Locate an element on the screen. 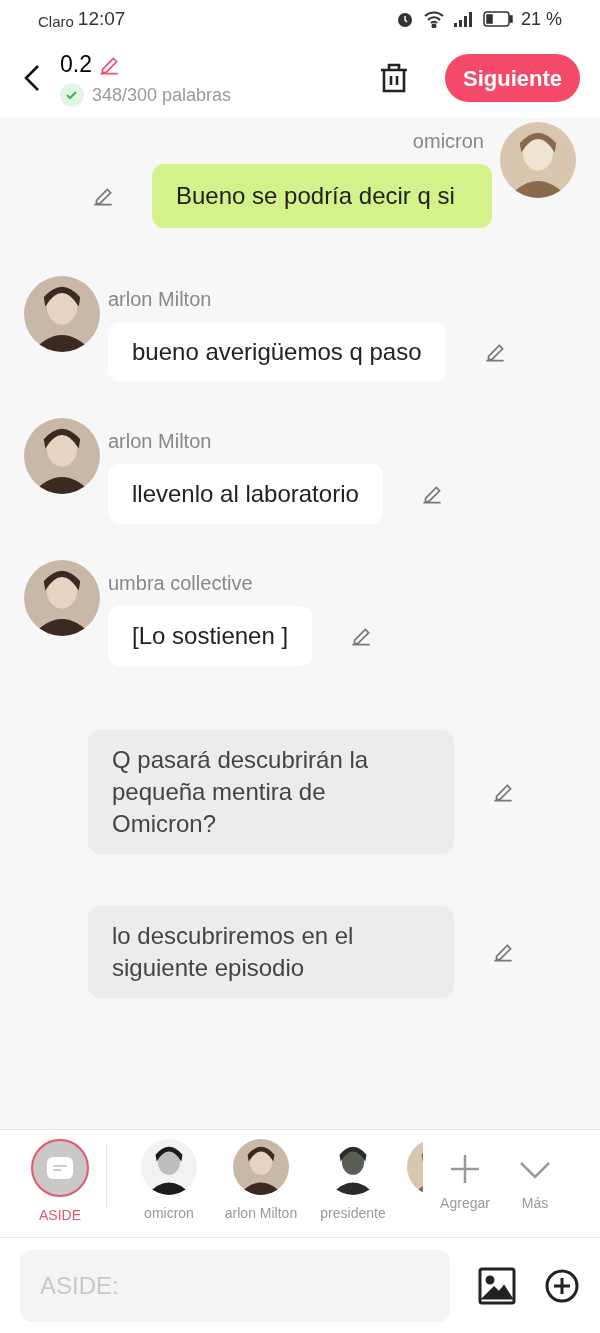  speaker-name: omicron is located at coordinates (448, 141).